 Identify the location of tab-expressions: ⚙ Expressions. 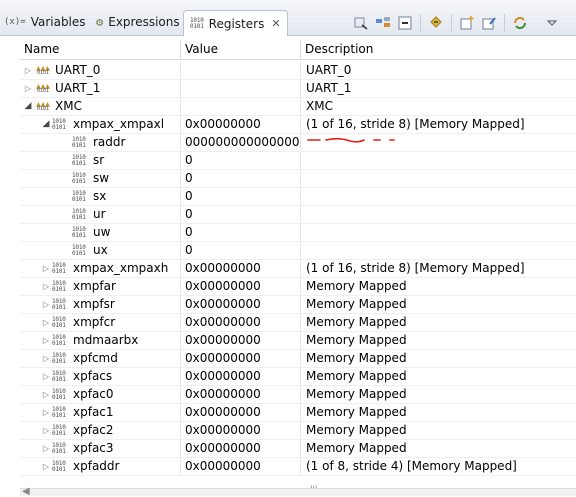
(138, 22).